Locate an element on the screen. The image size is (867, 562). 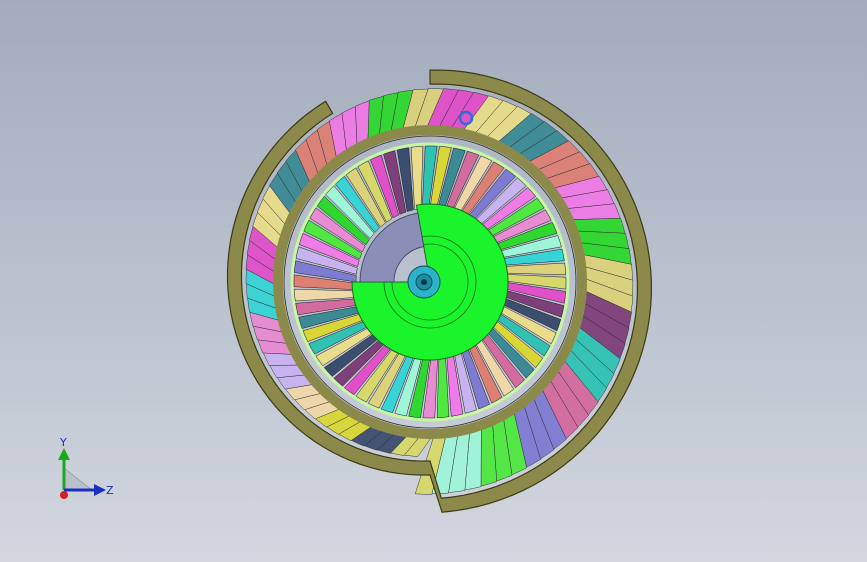
z-axis-label: Z is located at coordinates (110, 490).